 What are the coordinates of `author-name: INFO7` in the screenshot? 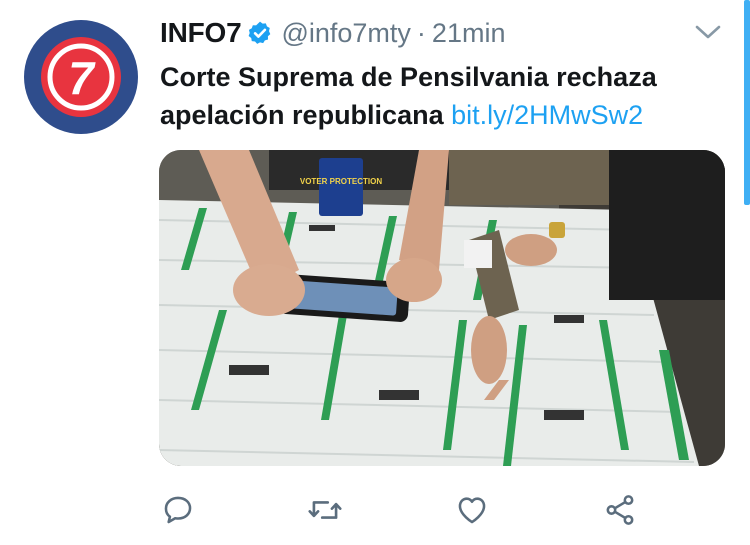 It's located at (201, 33).